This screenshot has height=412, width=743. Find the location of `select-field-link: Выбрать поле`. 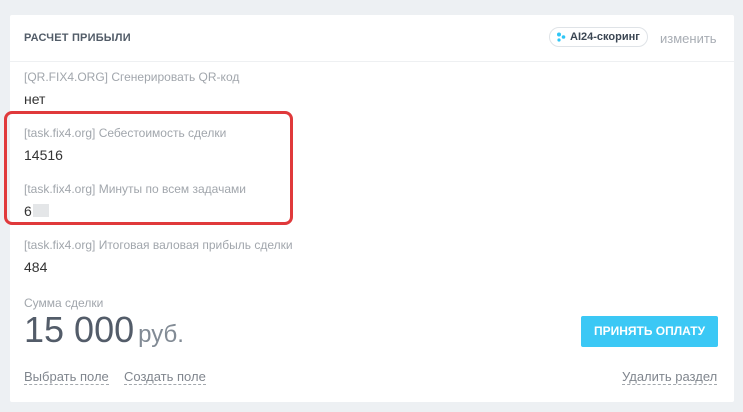

select-field-link: Выбрать поле is located at coordinates (66, 377).